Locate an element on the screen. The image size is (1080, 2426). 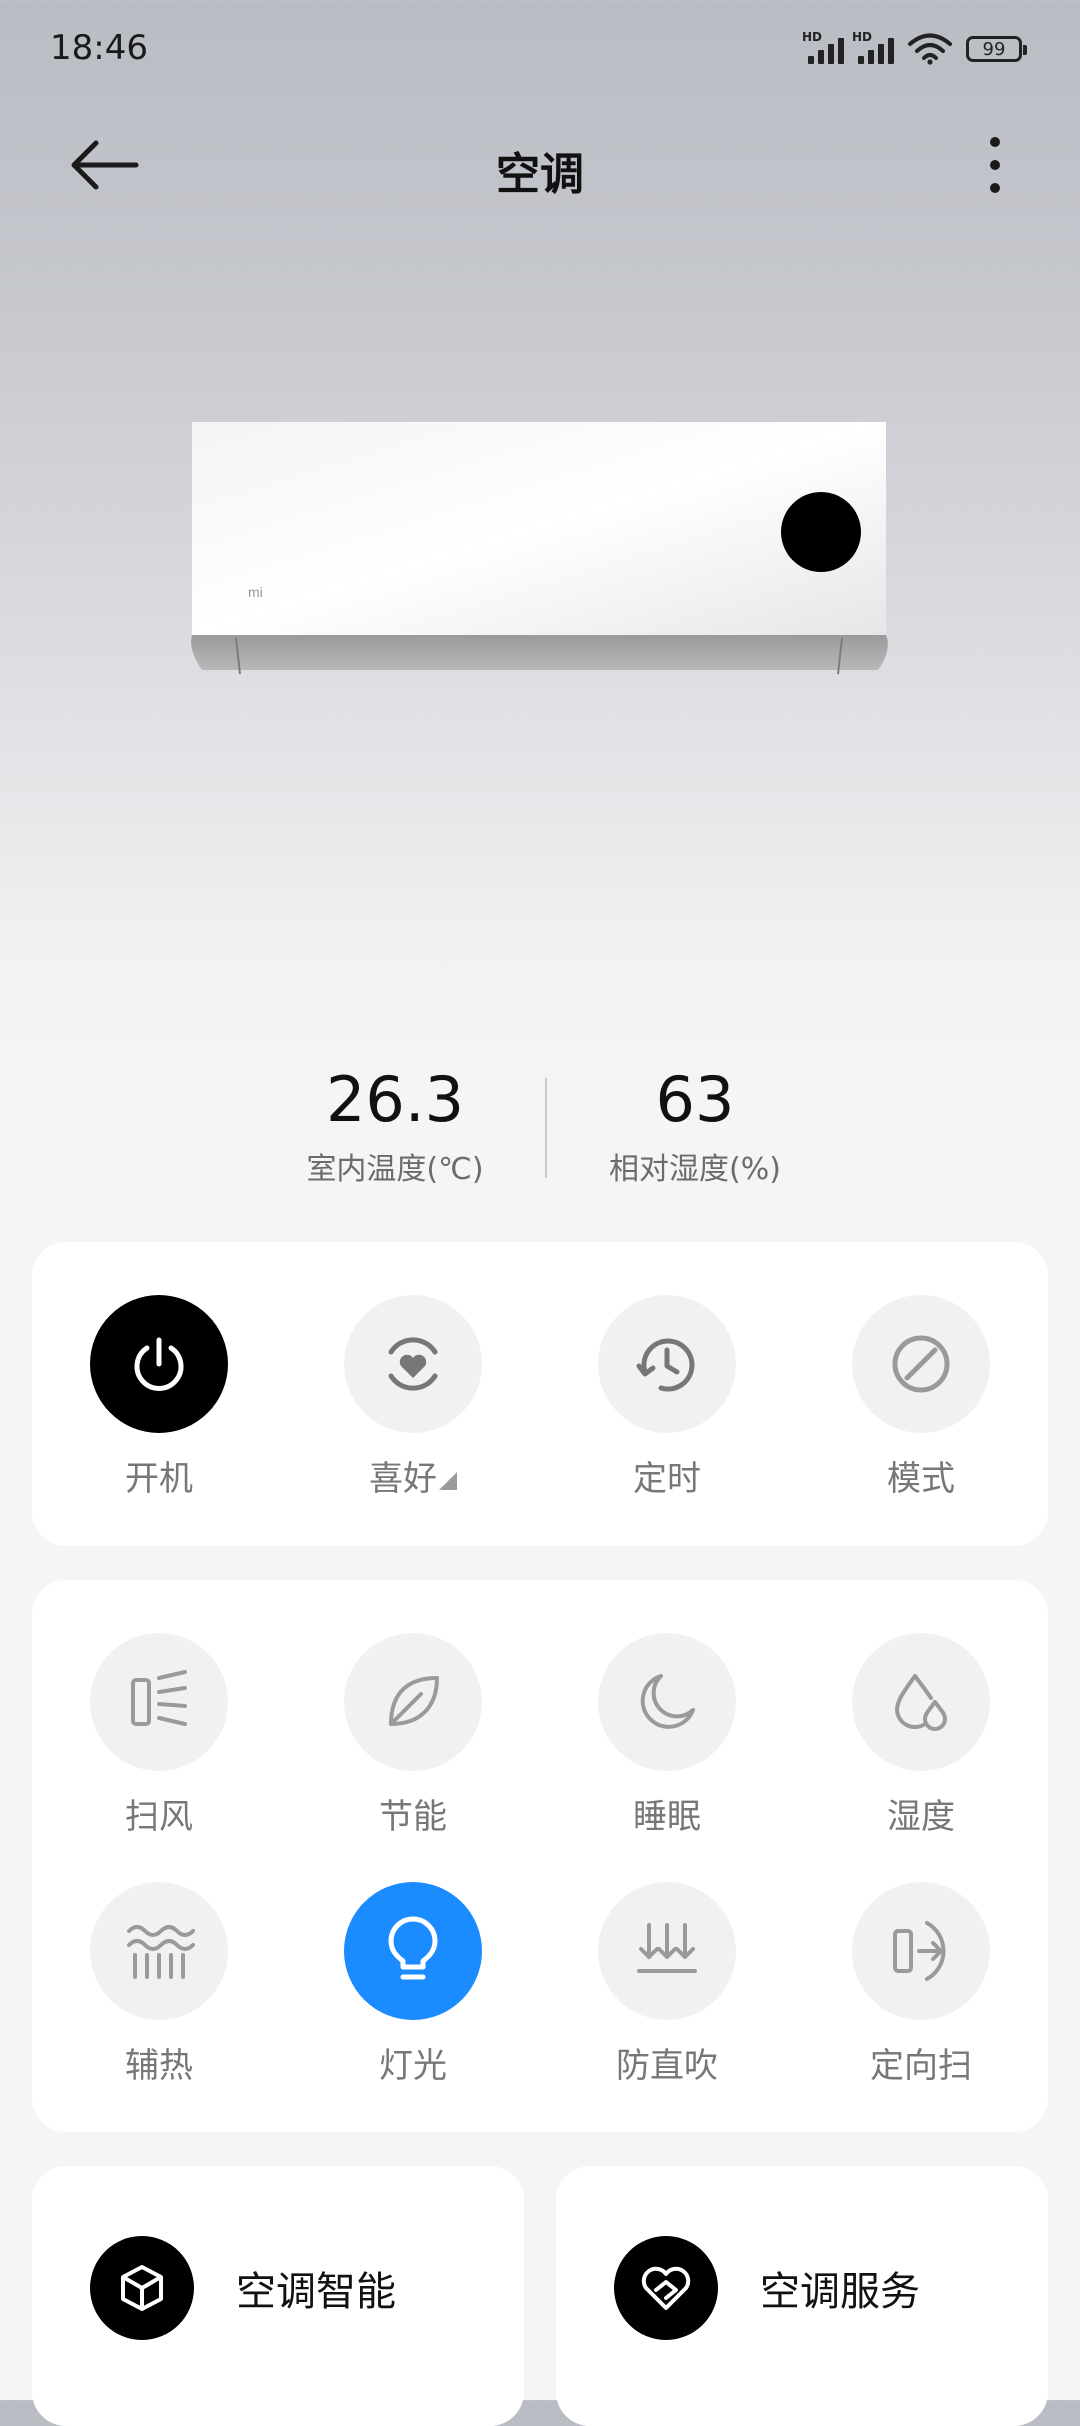
aux-heat-button: 辅热 is located at coordinates (159, 1984).